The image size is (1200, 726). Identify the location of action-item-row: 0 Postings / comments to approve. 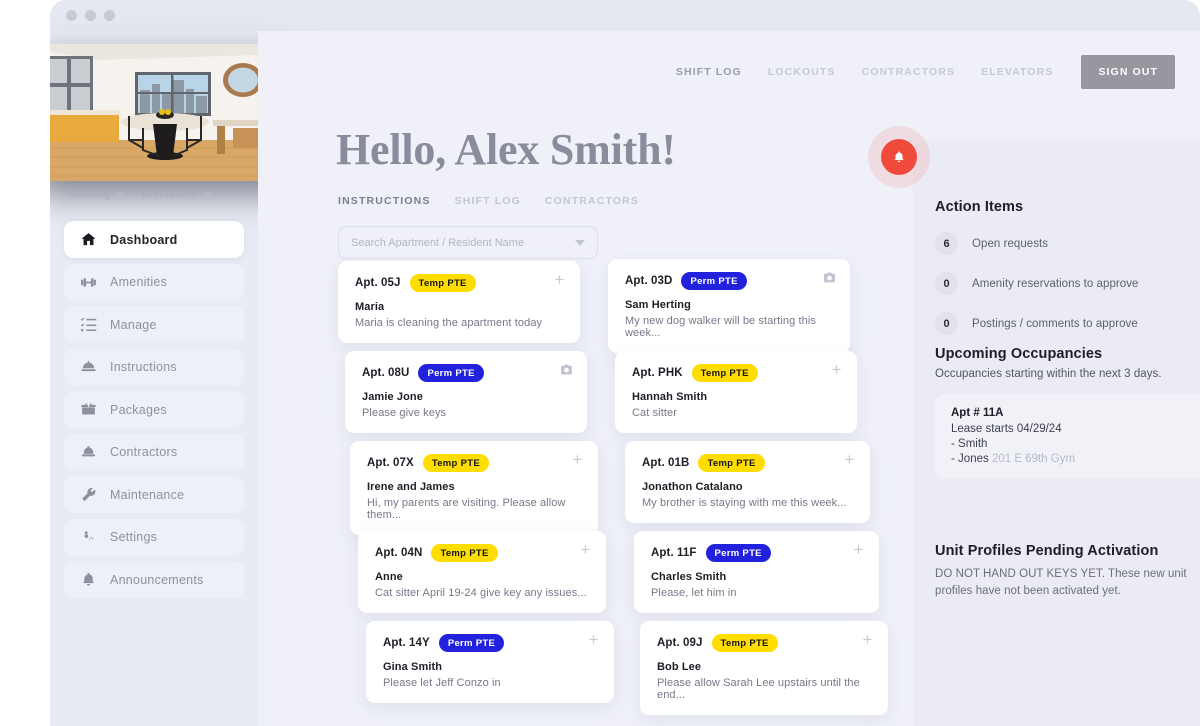
(1067, 323).